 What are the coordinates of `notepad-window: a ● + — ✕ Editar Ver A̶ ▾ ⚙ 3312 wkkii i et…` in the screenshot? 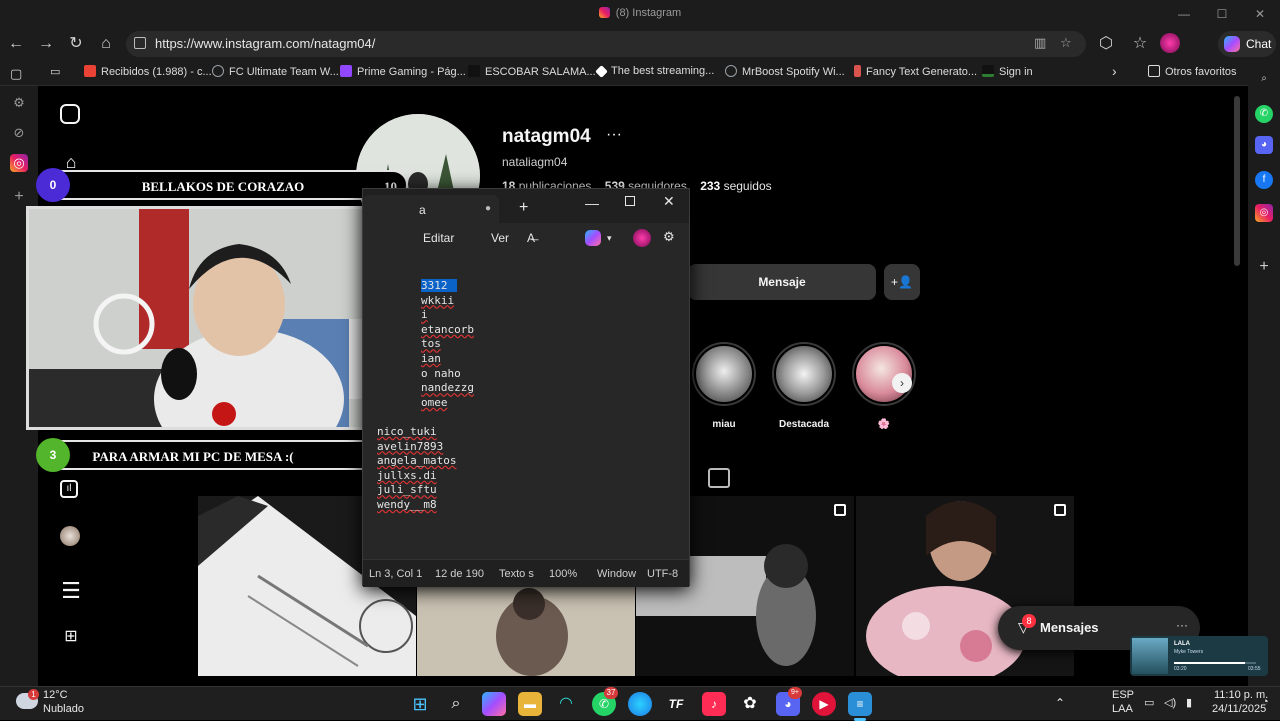 It's located at (526, 387).